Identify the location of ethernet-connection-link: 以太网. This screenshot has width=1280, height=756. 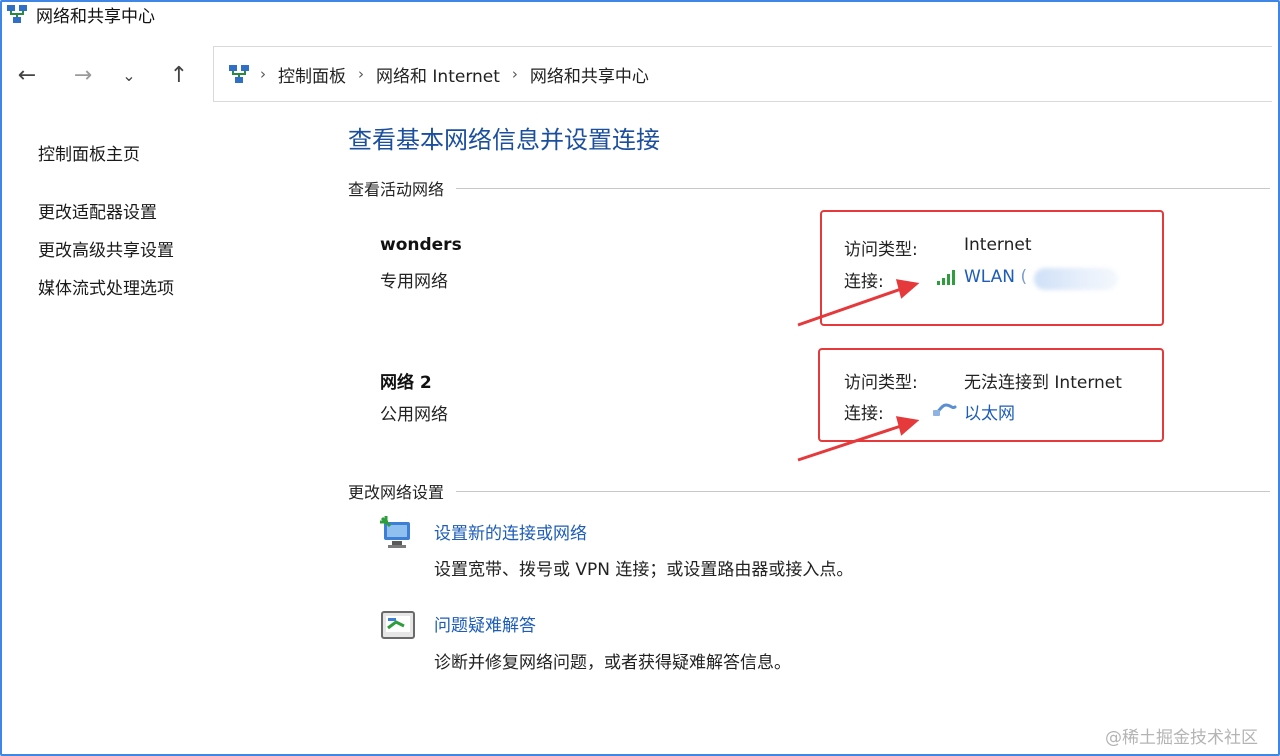
(989, 411).